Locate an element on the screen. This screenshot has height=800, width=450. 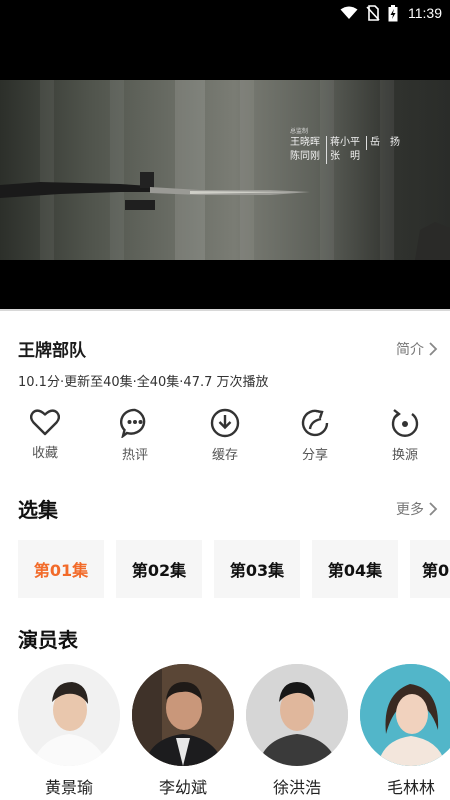
more-episodes-link: 更多 is located at coordinates (417, 509).